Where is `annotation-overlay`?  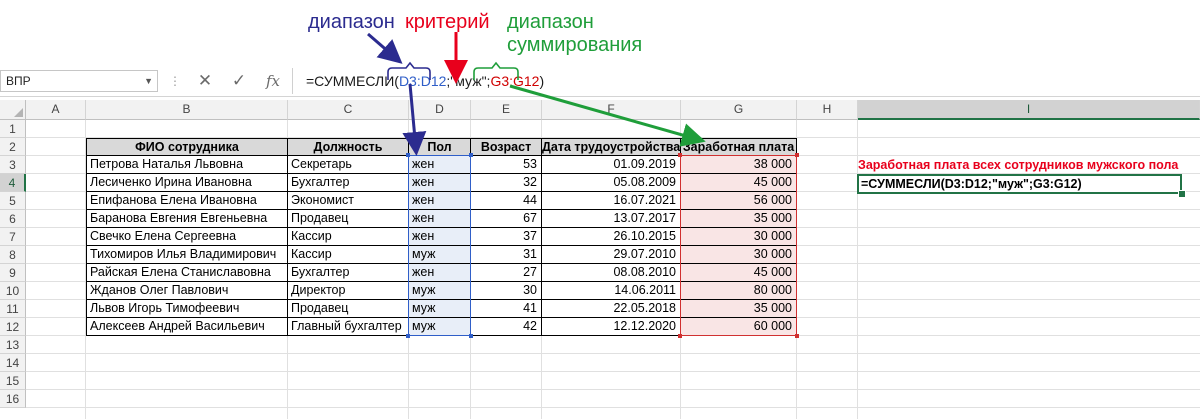 annotation-overlay is located at coordinates (536, 94).